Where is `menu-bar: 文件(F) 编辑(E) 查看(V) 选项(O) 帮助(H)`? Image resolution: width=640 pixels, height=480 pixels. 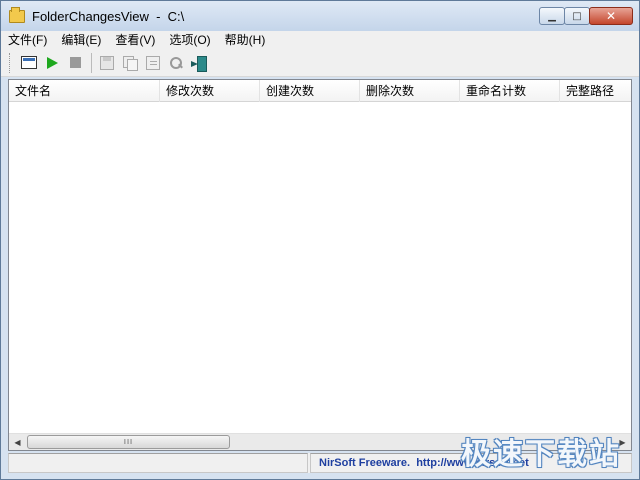 menu-bar: 文件(F) 编辑(E) 查看(V) 选项(O) 帮助(H) is located at coordinates (320, 40).